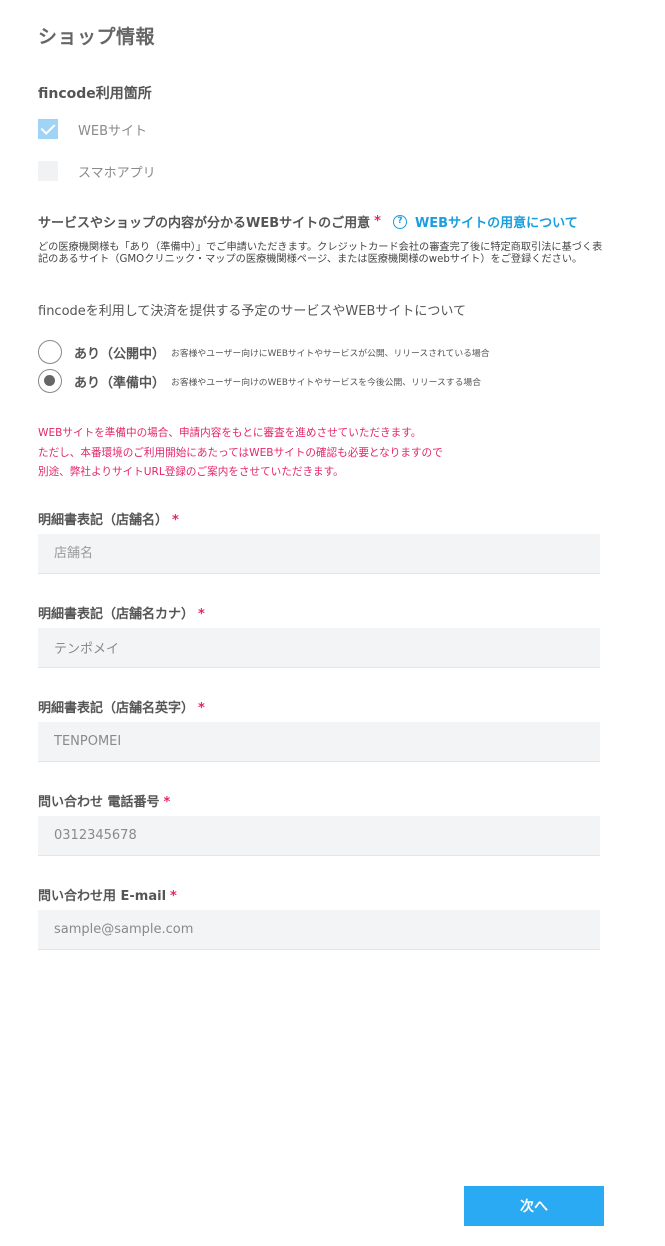  What do you see at coordinates (116, 708) in the screenshot?
I see `store-english-label-text: 明細書表記（店舗名英字）` at bounding box center [116, 708].